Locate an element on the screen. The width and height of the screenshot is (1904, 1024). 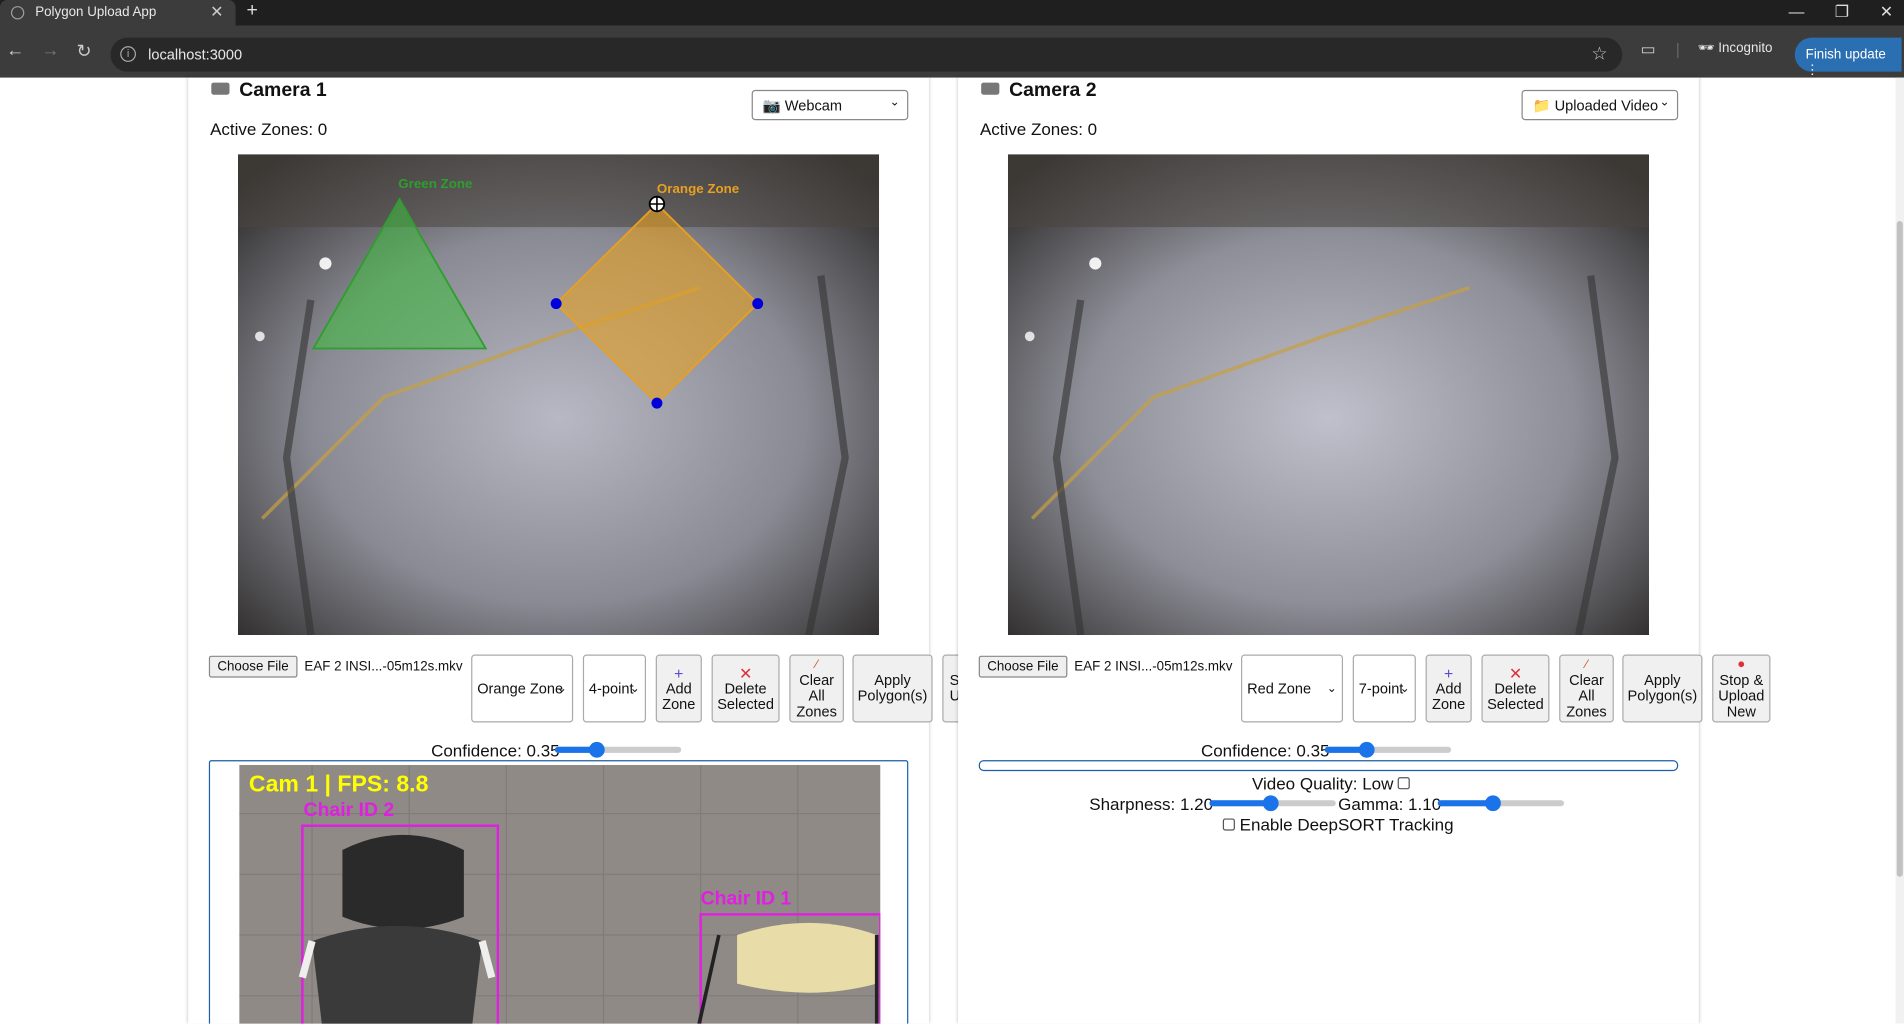
bookmark-star-icon: ☆ is located at coordinates (1599, 54).